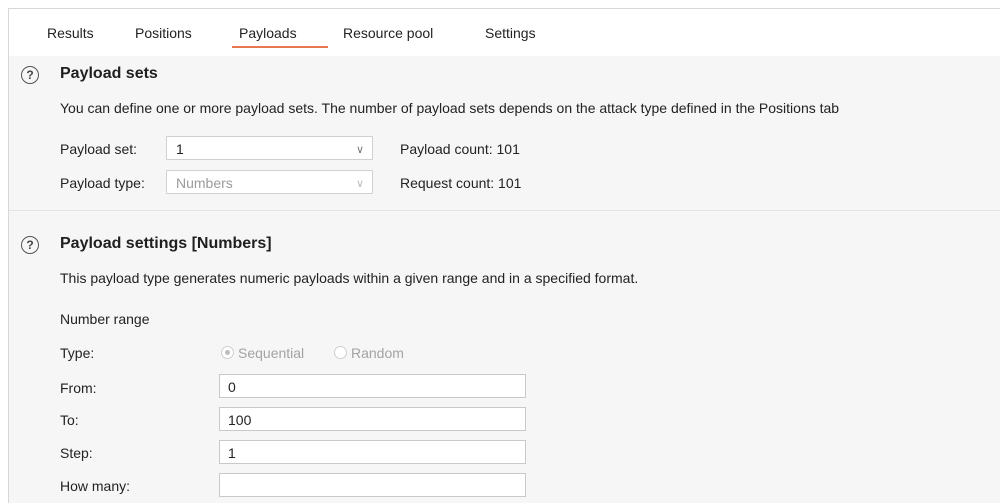 The image size is (1000, 503). Describe the element at coordinates (227, 352) in the screenshot. I see `sequential-radio` at that location.